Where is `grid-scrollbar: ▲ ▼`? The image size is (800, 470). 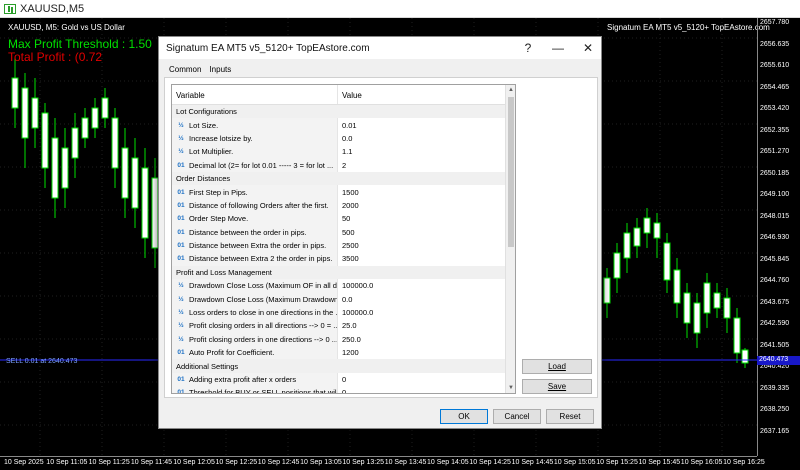 grid-scrollbar: ▲ ▼ is located at coordinates (510, 239).